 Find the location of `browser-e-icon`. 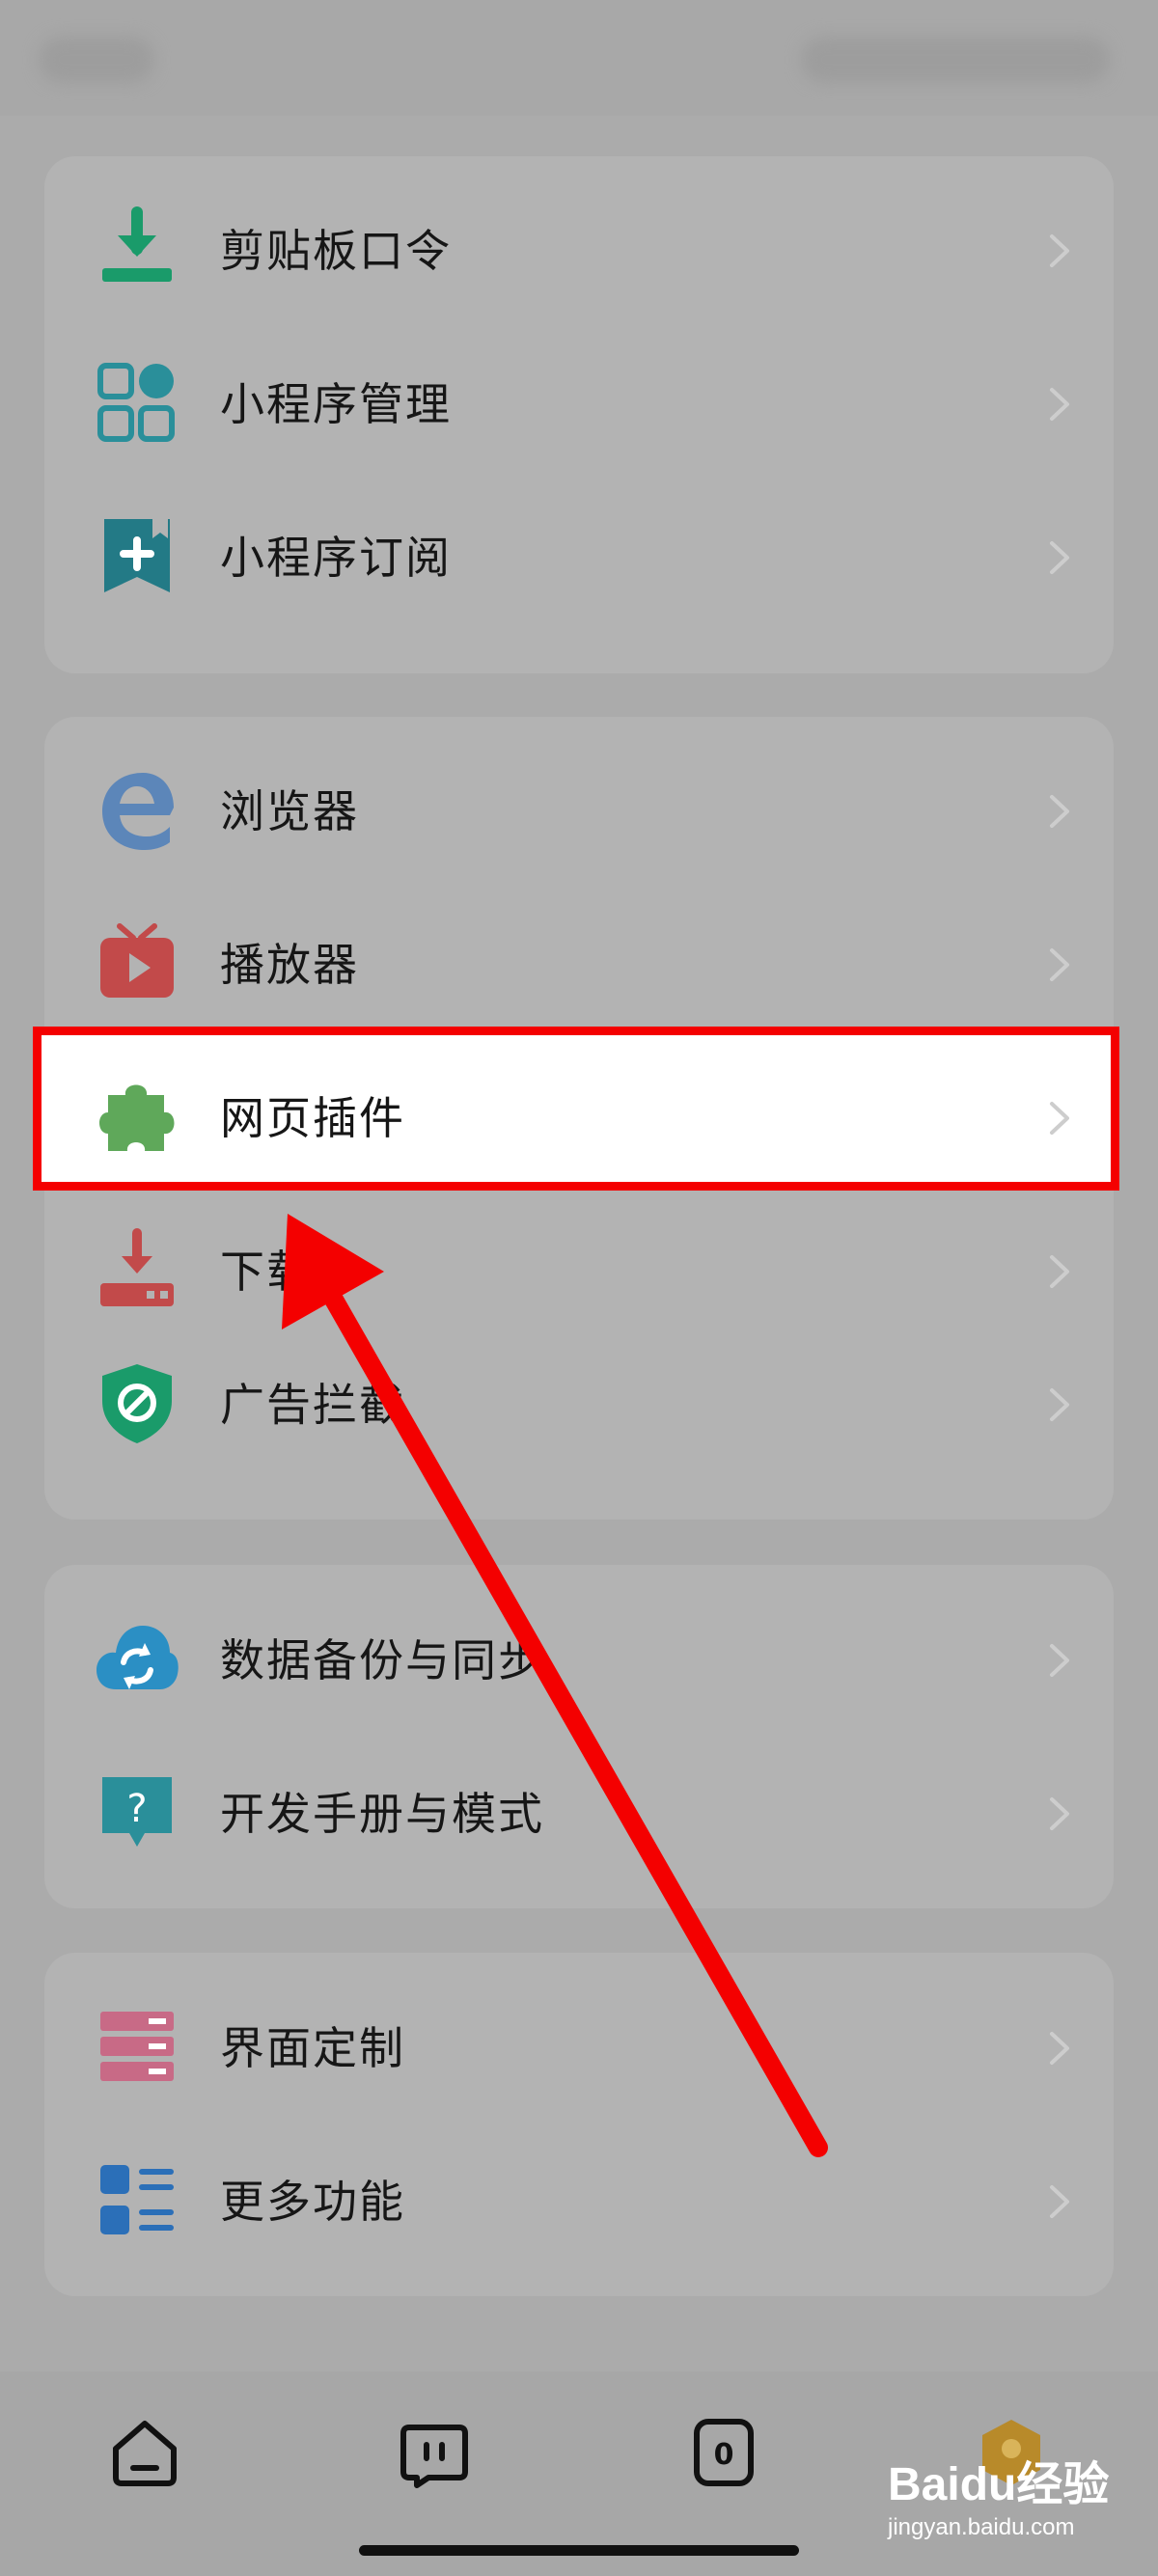

browser-e-icon is located at coordinates (137, 810).